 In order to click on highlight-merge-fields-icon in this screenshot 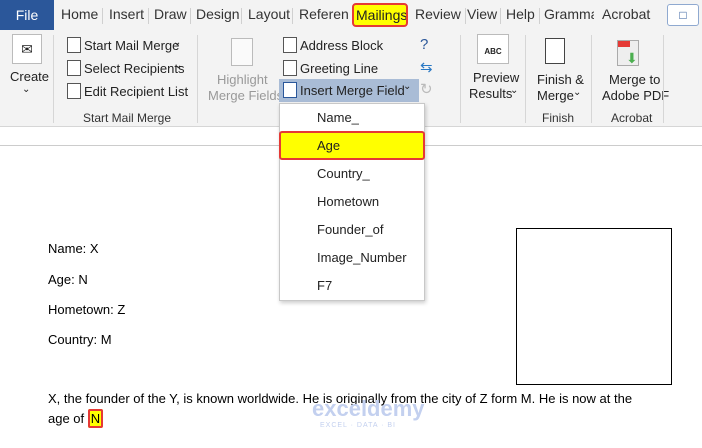, I will do `click(242, 52)`.